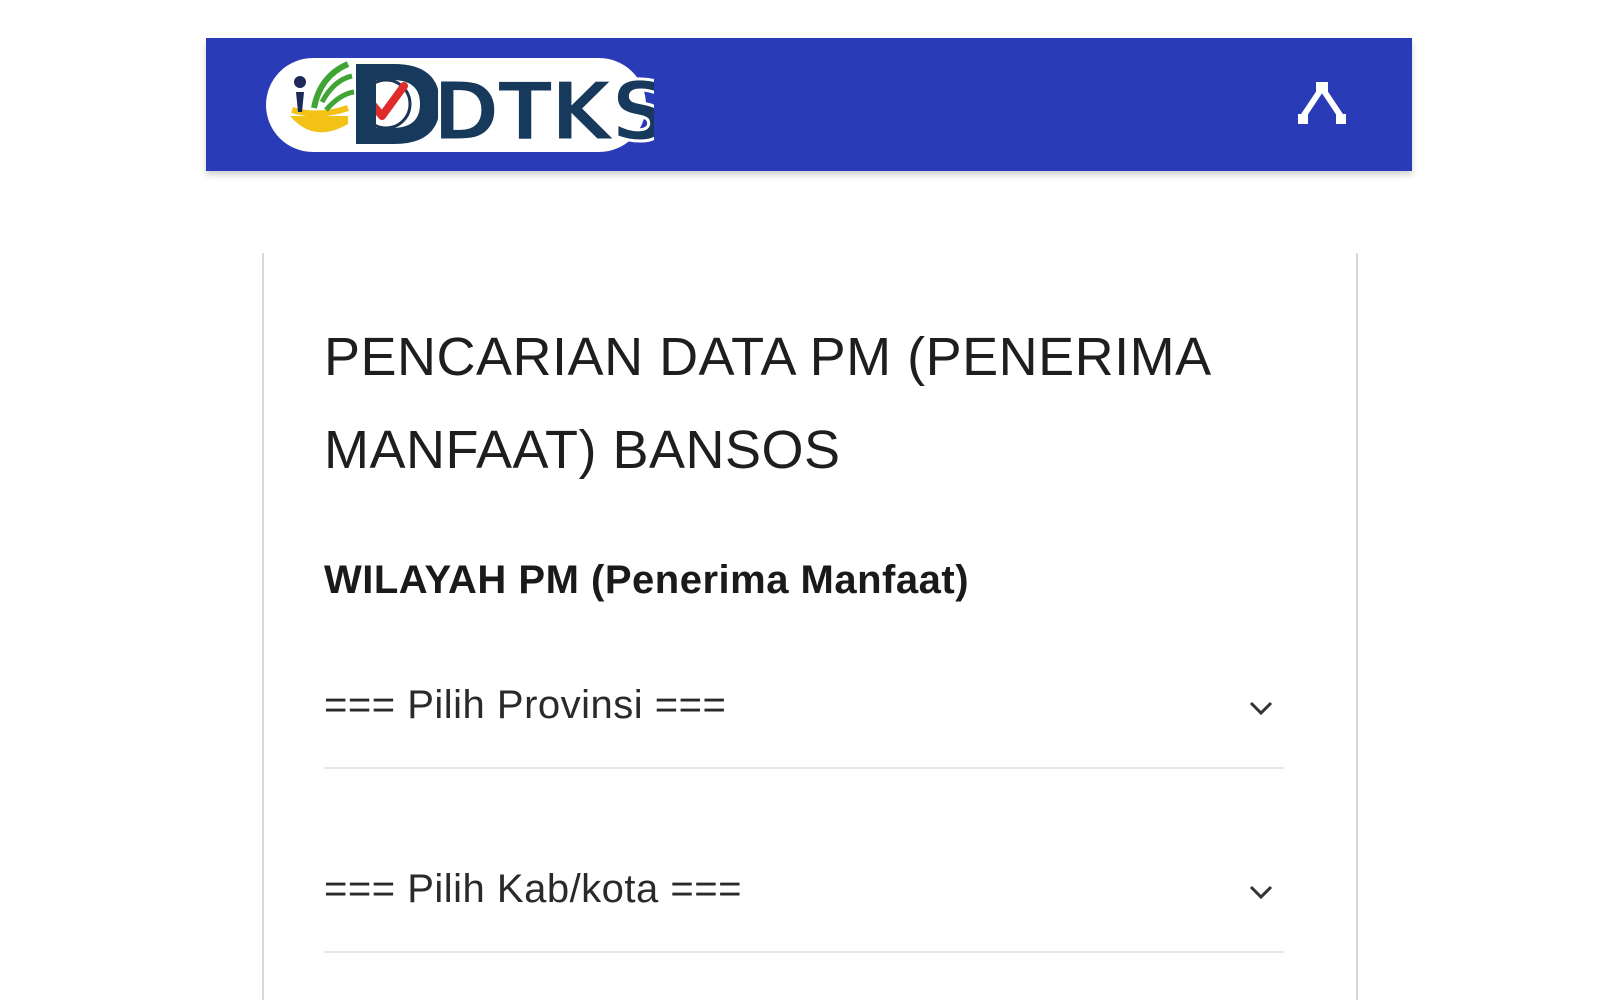 This screenshot has width=1600, height=1000. I want to click on menu-toggle-button, so click(1322, 102).